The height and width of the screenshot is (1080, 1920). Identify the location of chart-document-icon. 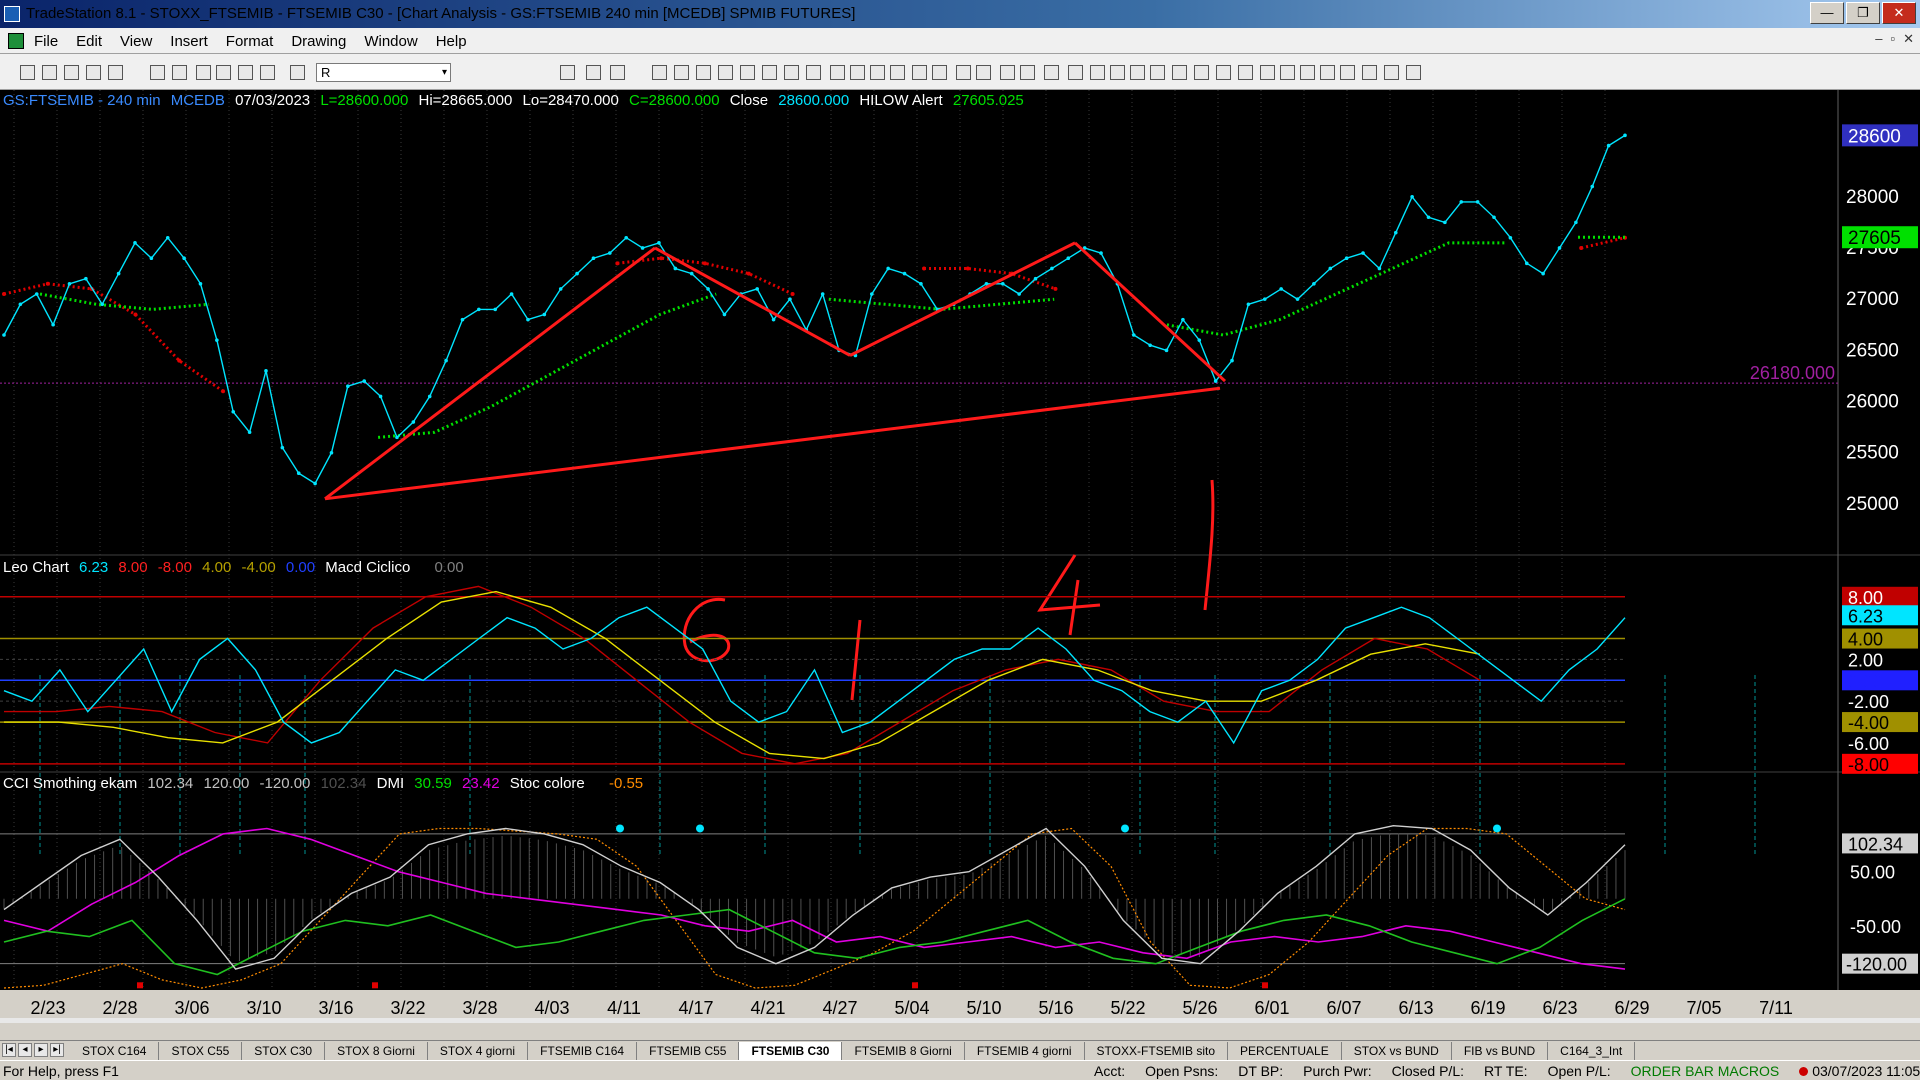
(16, 41).